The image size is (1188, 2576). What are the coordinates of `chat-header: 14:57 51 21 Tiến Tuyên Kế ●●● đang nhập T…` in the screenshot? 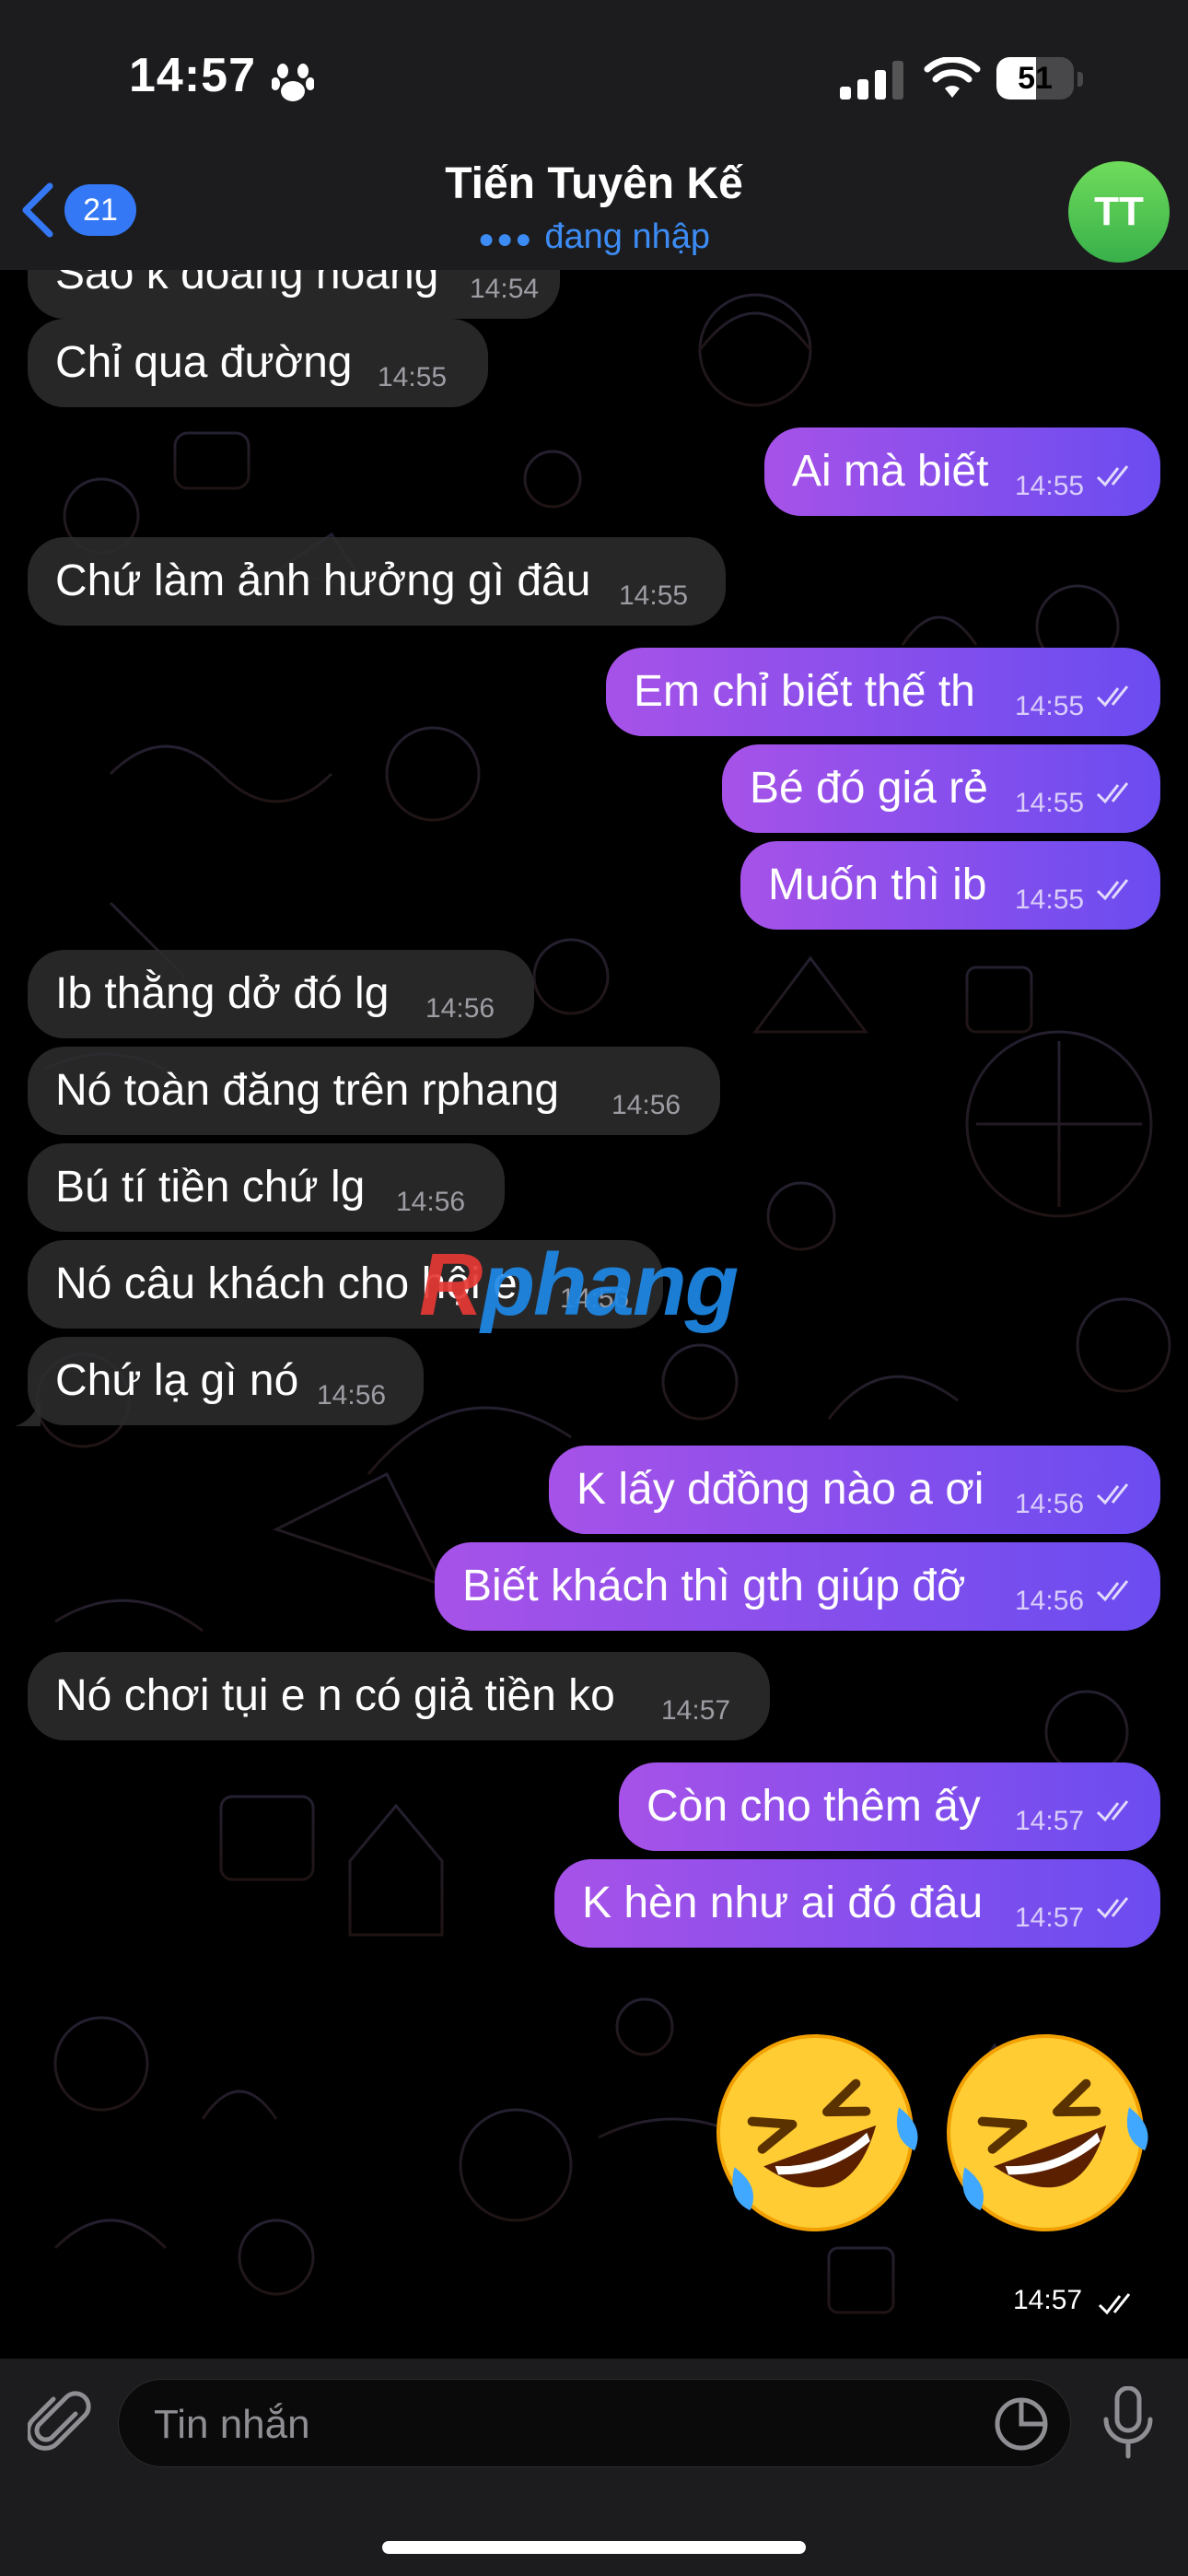 It's located at (594, 135).